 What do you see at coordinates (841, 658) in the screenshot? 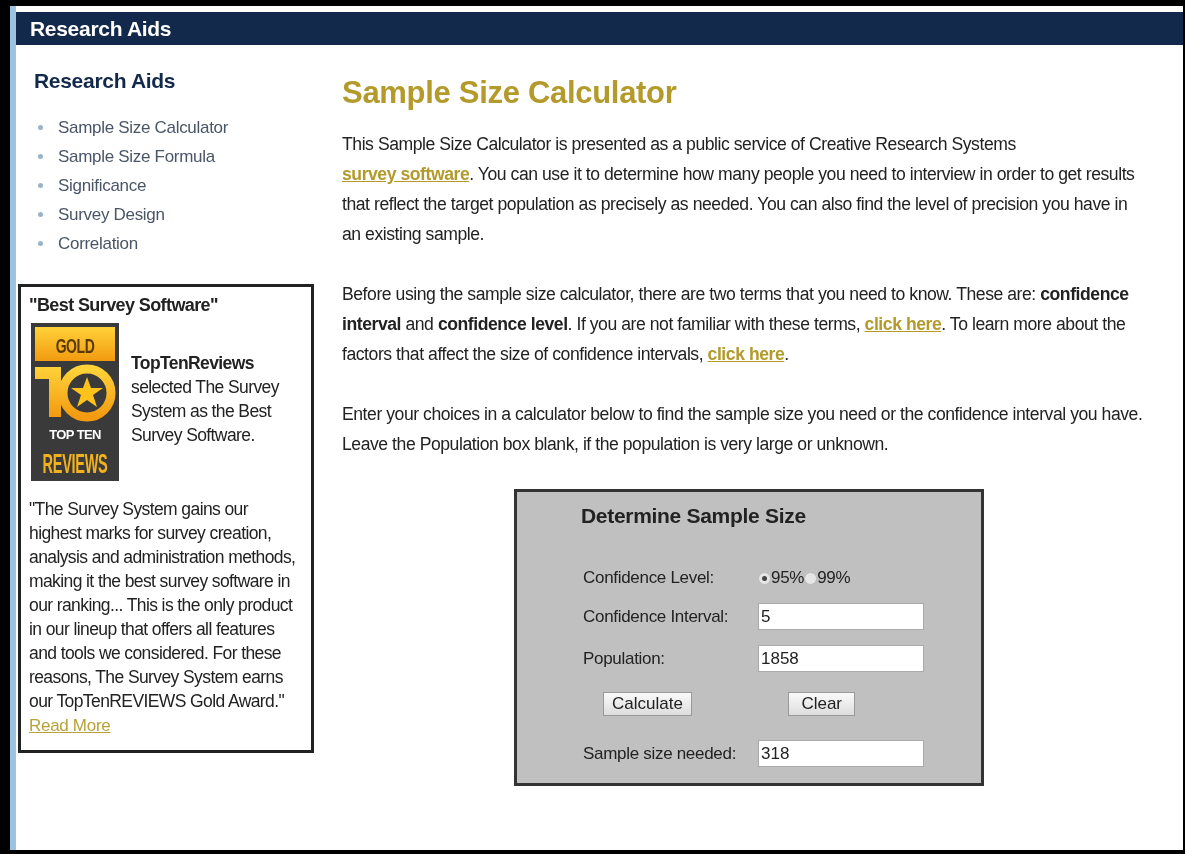
I see `input-field: 1858` at bounding box center [841, 658].